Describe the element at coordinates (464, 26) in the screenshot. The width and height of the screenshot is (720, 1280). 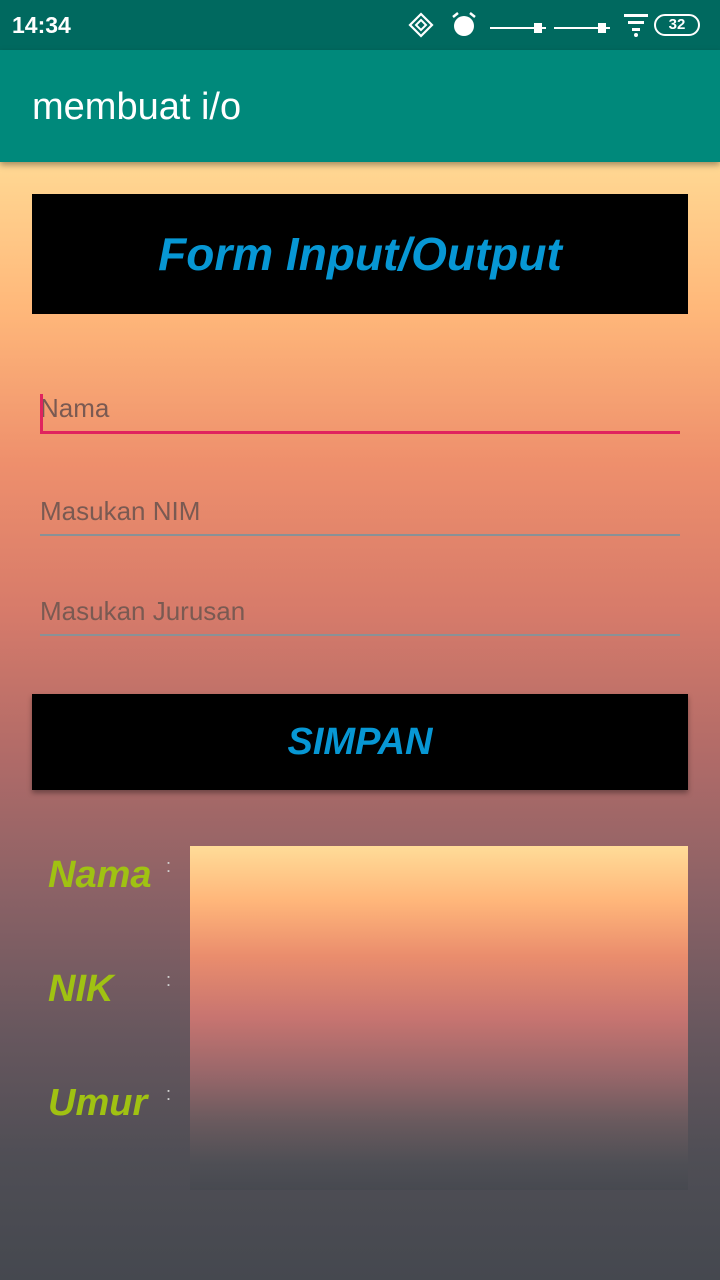
I see `alarm-icon` at that location.